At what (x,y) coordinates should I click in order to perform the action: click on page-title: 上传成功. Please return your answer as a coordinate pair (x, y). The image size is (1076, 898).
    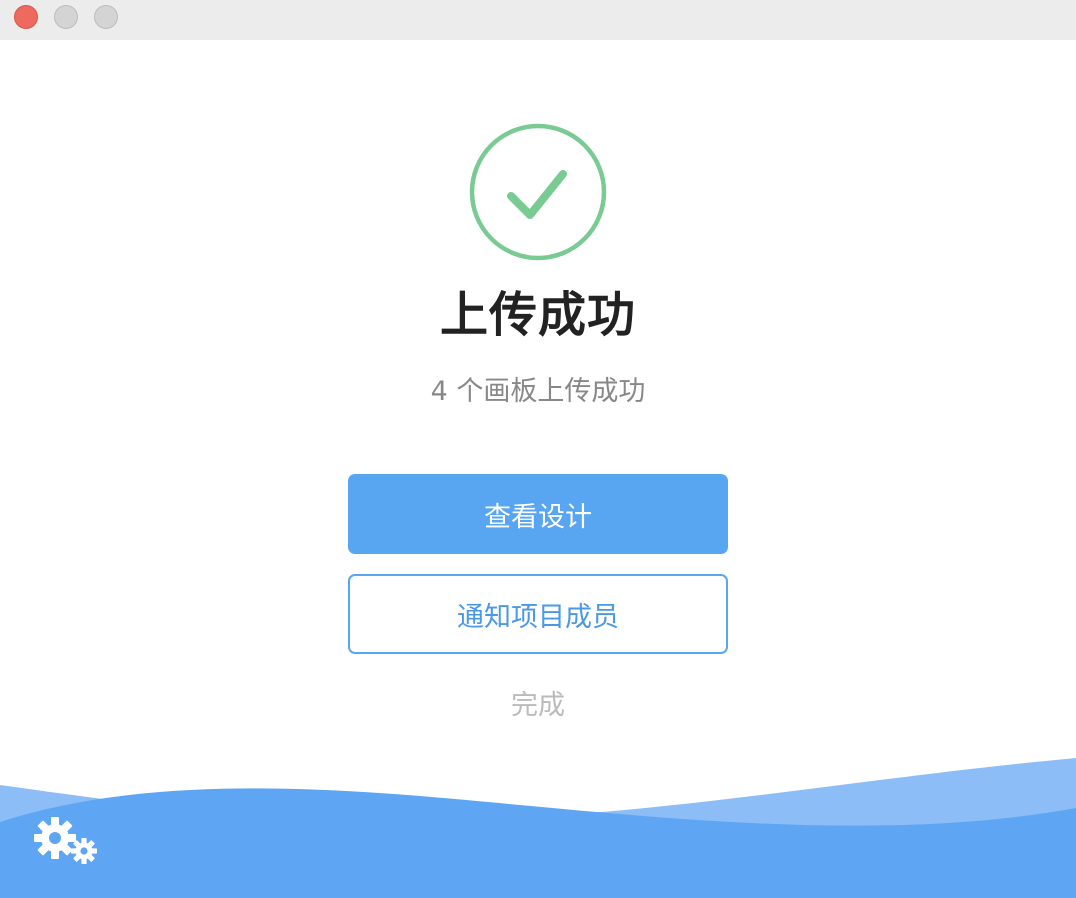
    Looking at the image, I should click on (537, 315).